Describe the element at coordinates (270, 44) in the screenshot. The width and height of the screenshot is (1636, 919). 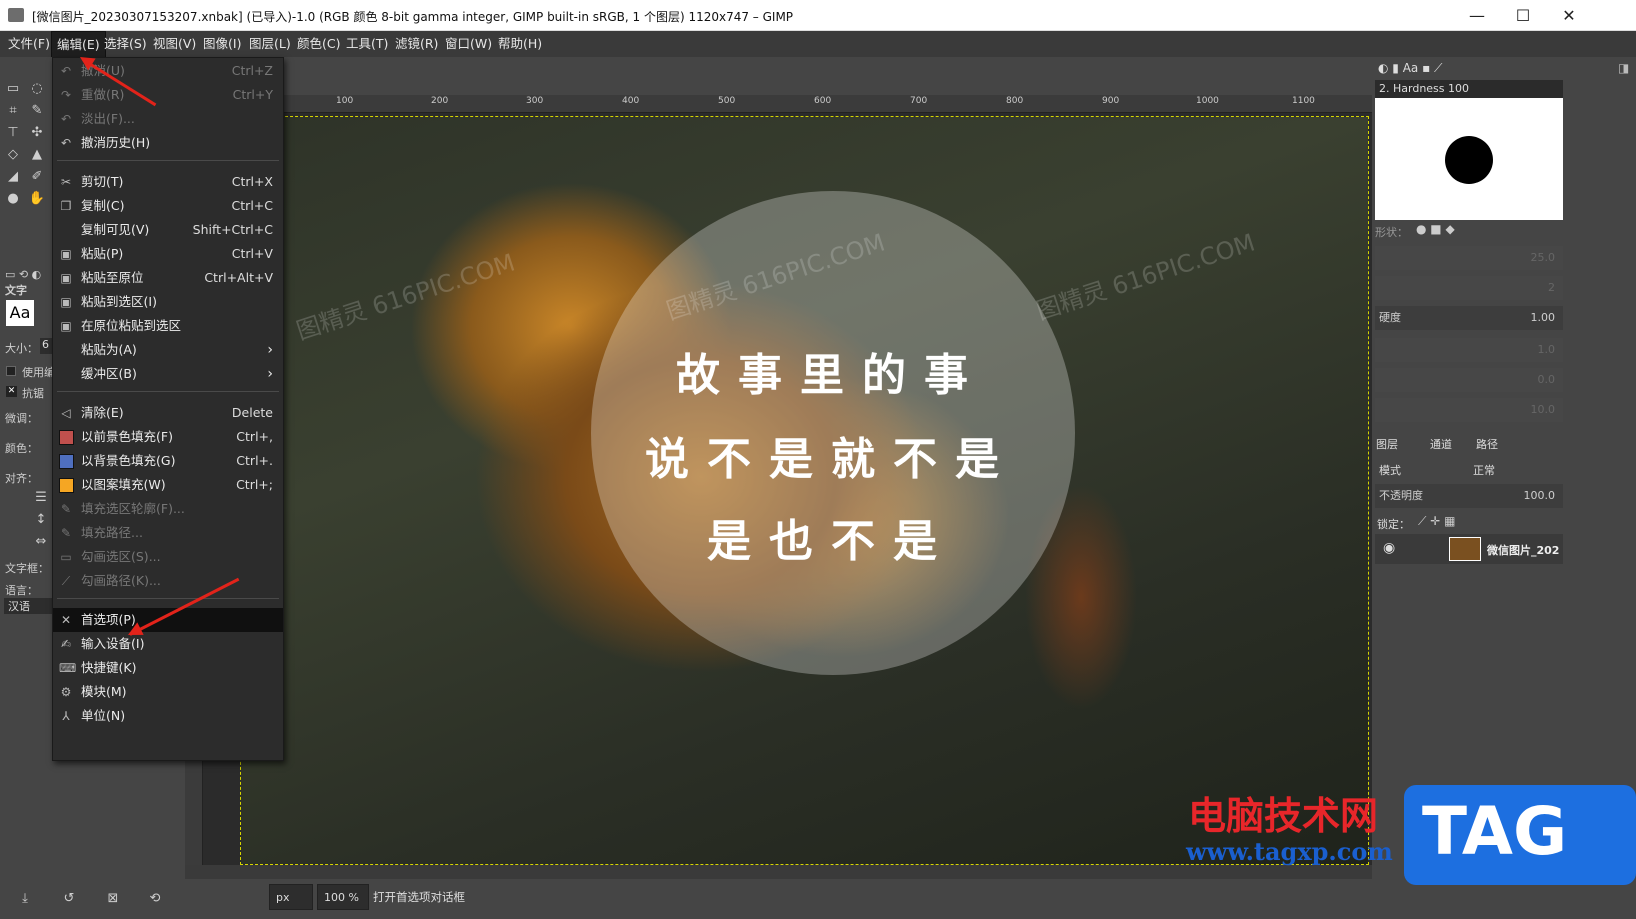
I see `menu-layer: 图层(L)` at that location.